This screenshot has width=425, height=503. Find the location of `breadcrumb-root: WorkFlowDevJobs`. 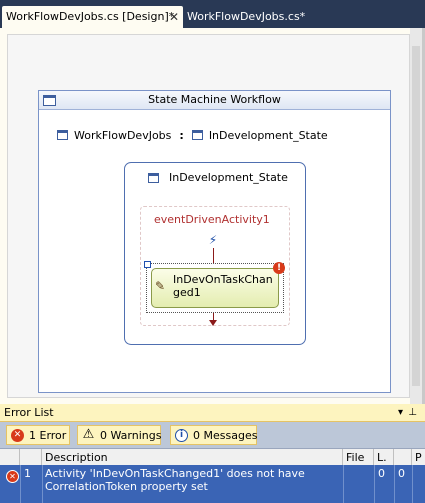

breadcrumb-root: WorkFlowDevJobs is located at coordinates (122, 135).